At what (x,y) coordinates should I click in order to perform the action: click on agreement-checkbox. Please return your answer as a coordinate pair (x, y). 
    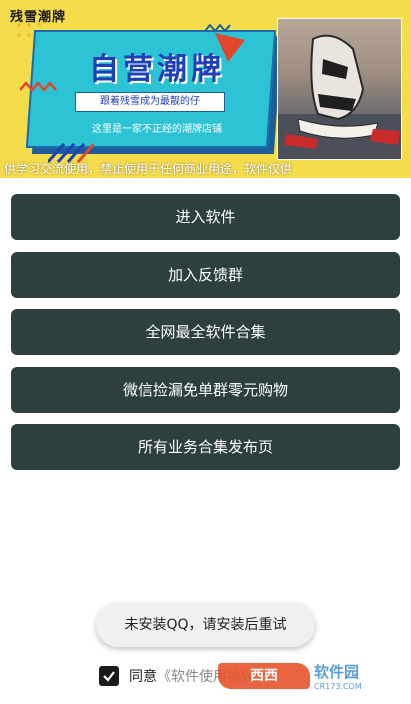
    Looking at the image, I should click on (109, 676).